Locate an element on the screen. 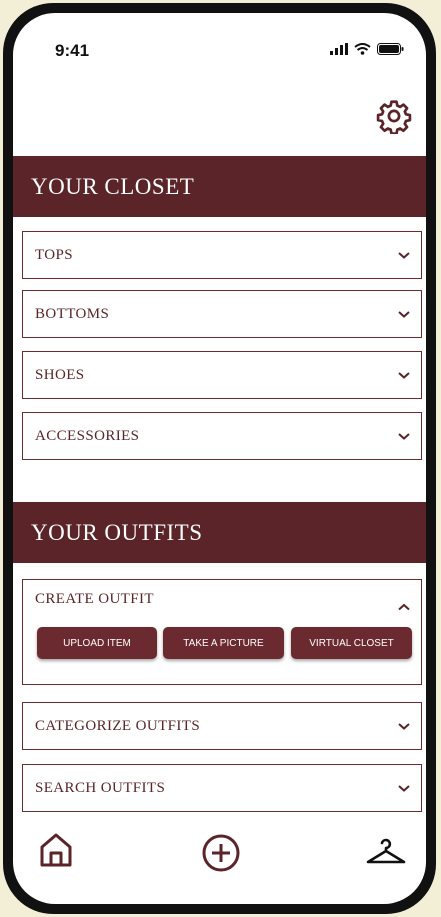  closet-item-label: TOPS is located at coordinates (54, 254).